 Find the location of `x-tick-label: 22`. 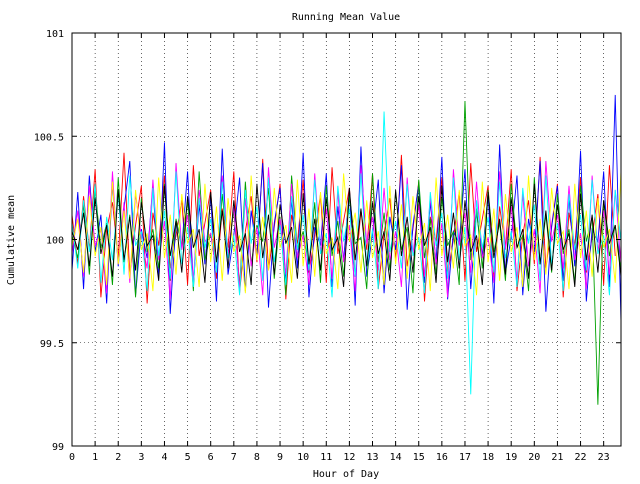

x-tick-label: 22 is located at coordinates (581, 457).